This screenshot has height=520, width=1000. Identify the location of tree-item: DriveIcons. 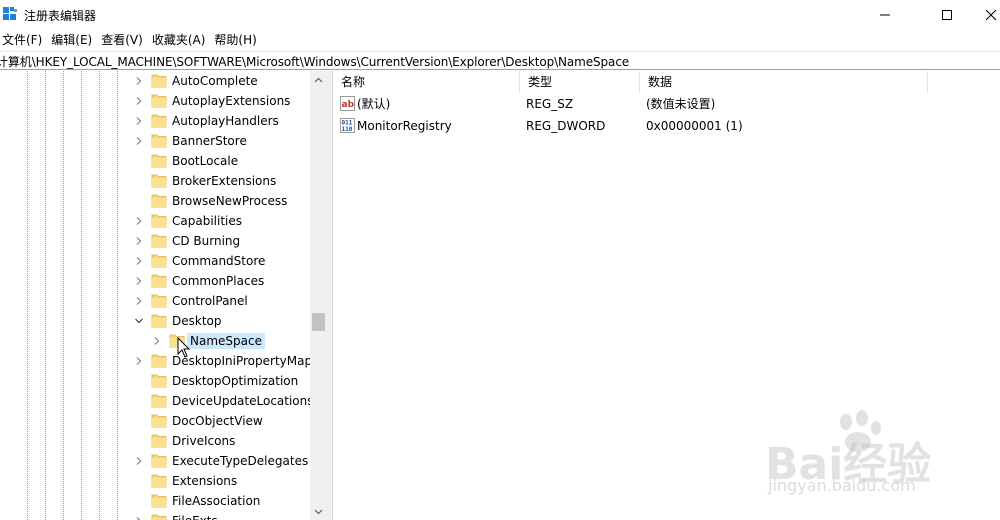
(156, 441).